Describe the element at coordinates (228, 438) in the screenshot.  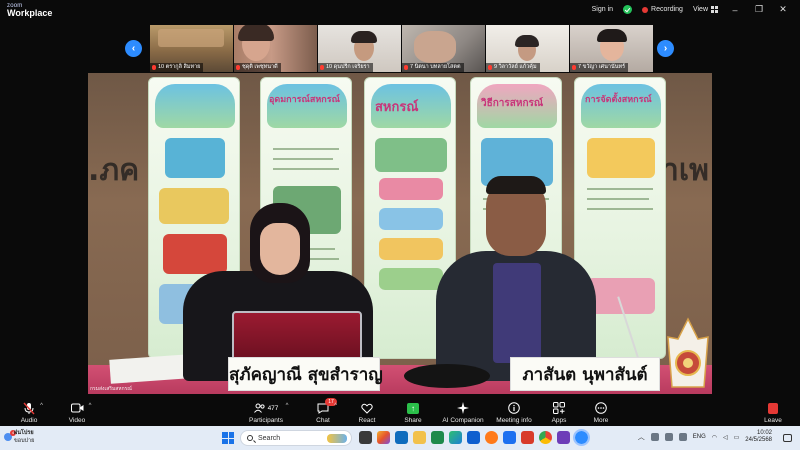
I see `windows-start-icon` at that location.